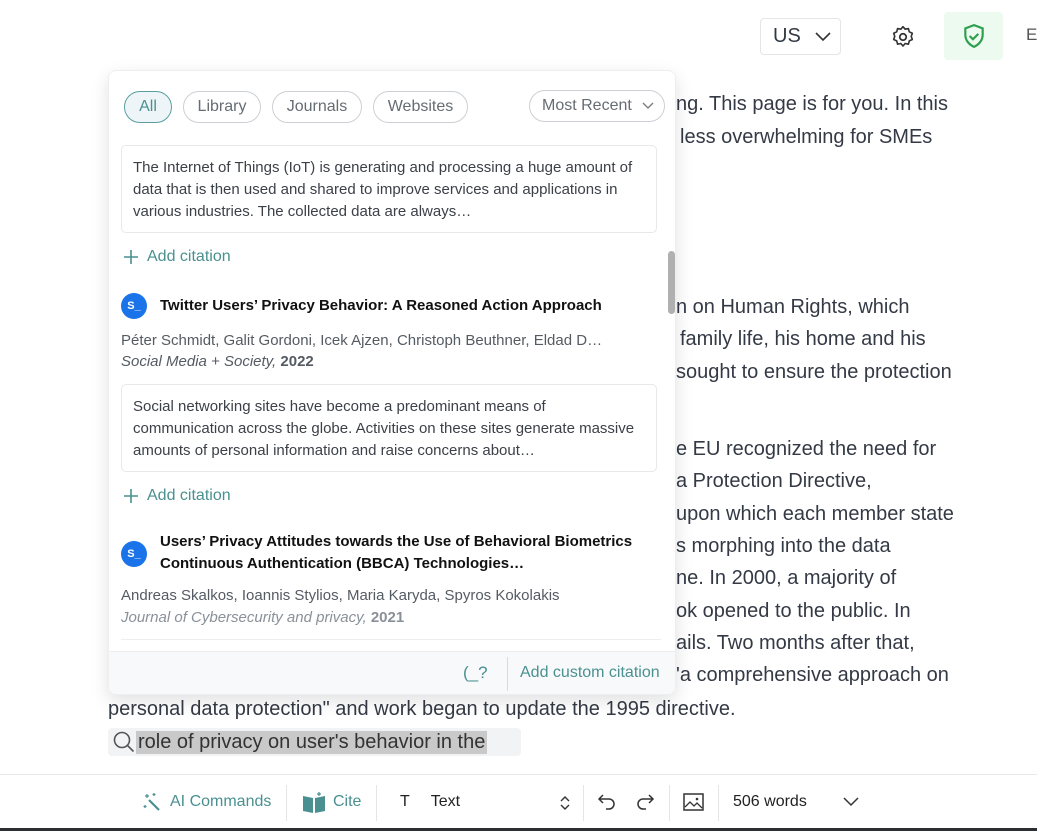  I want to click on magic-wand-icon, so click(151, 802).